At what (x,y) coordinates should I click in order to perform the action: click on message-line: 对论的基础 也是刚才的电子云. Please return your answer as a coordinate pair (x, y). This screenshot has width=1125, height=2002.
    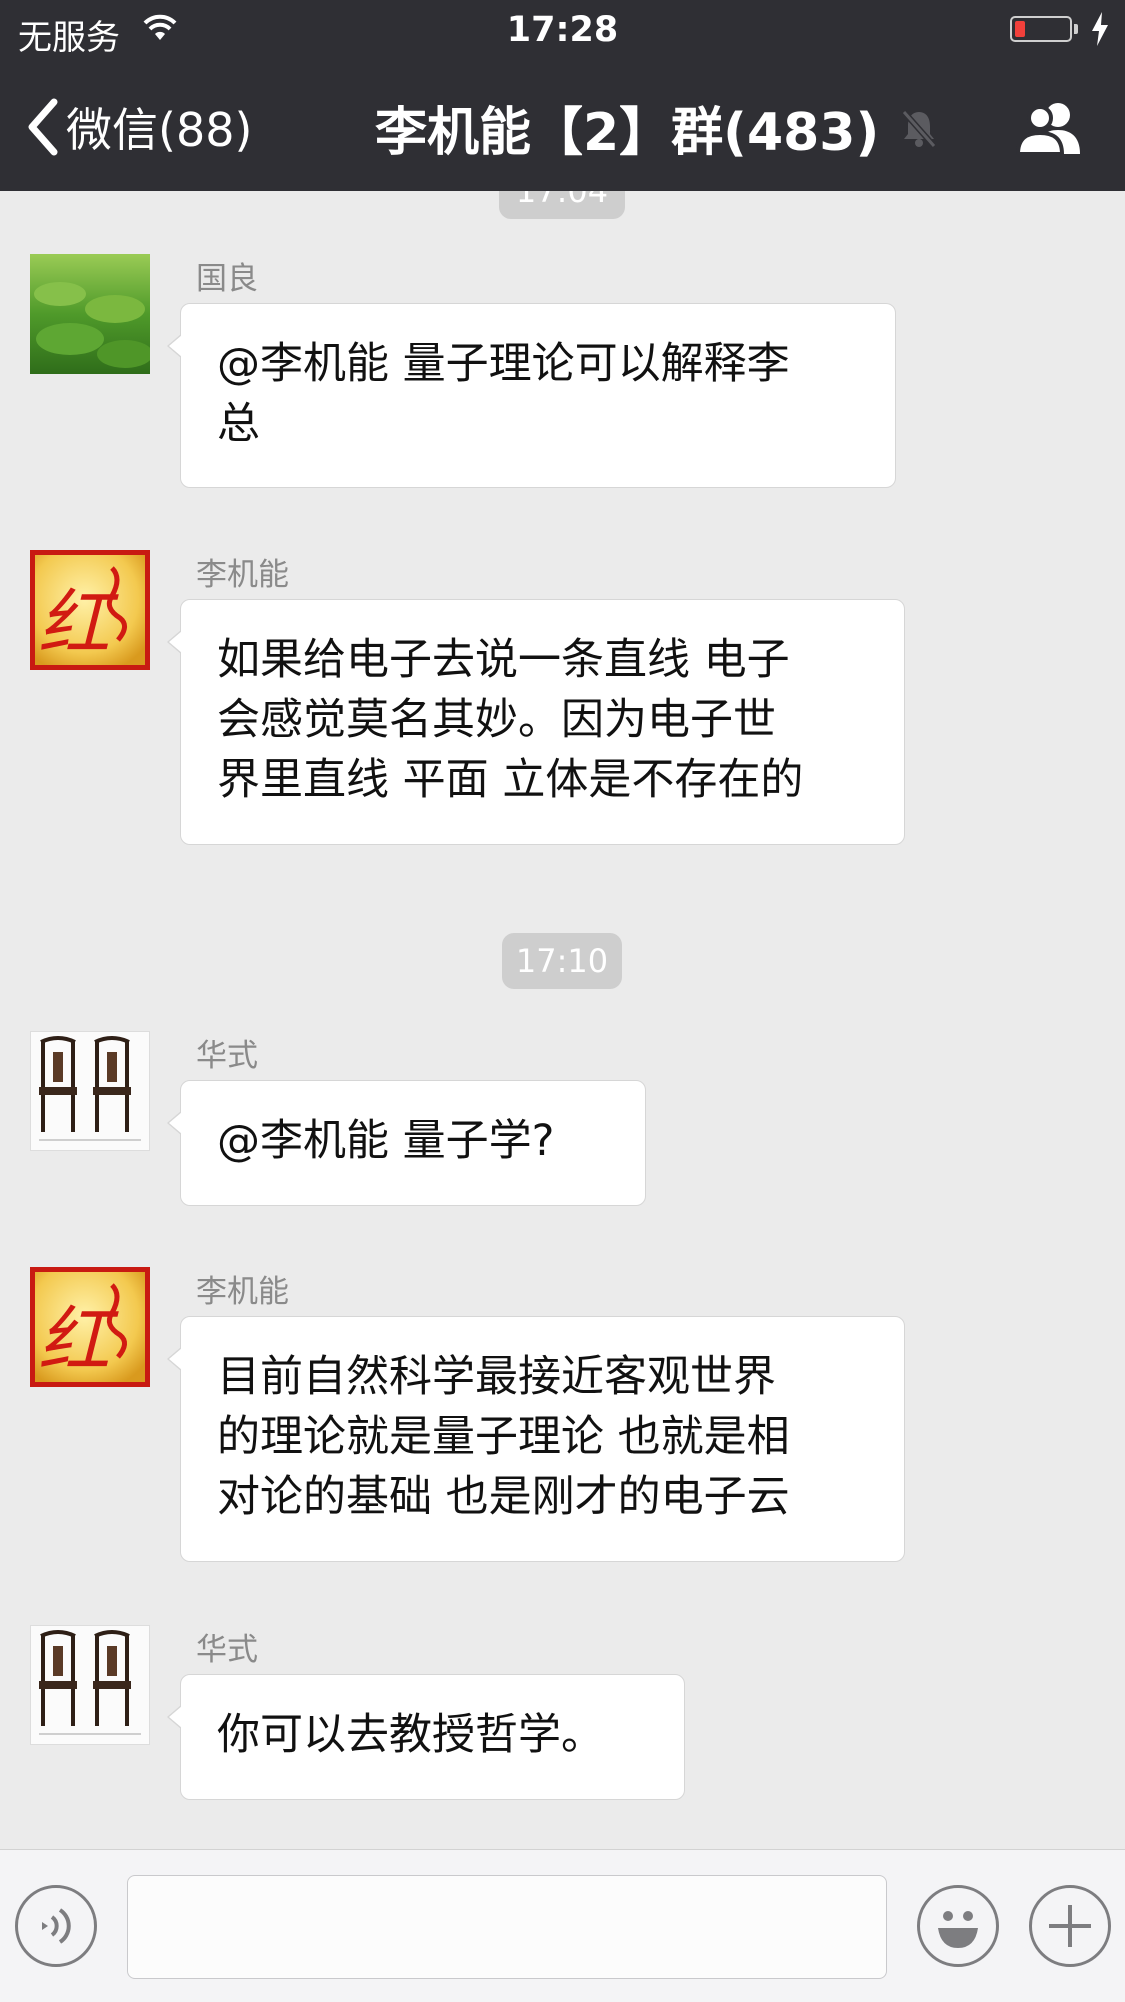
    Looking at the image, I should click on (503, 1497).